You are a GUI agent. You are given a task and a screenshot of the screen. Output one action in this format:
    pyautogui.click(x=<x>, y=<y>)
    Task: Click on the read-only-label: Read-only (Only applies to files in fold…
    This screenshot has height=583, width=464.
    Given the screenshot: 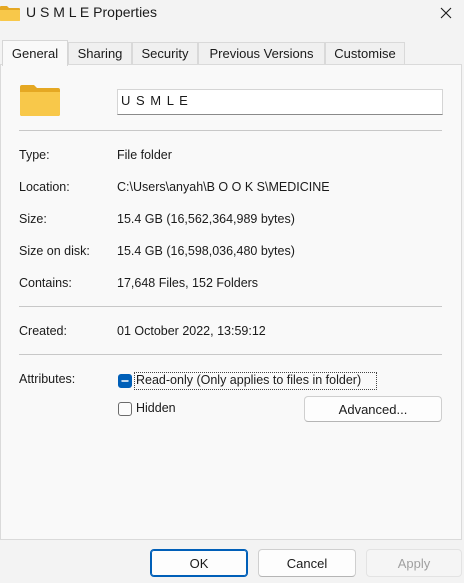 What is the action you would take?
    pyautogui.click(x=248, y=380)
    